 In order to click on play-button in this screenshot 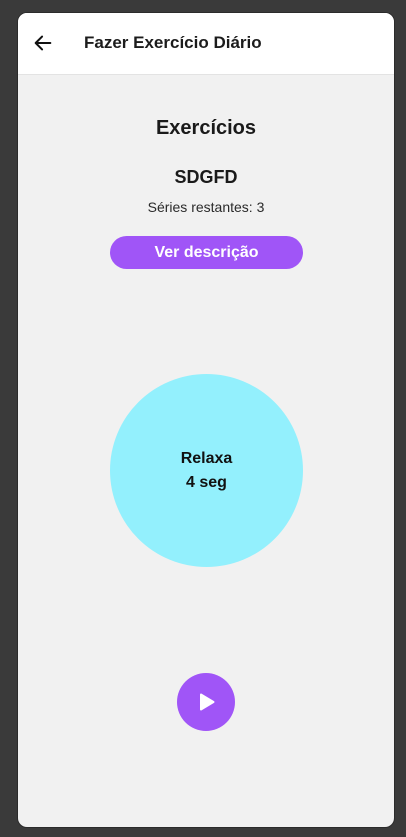, I will do `click(206, 702)`.